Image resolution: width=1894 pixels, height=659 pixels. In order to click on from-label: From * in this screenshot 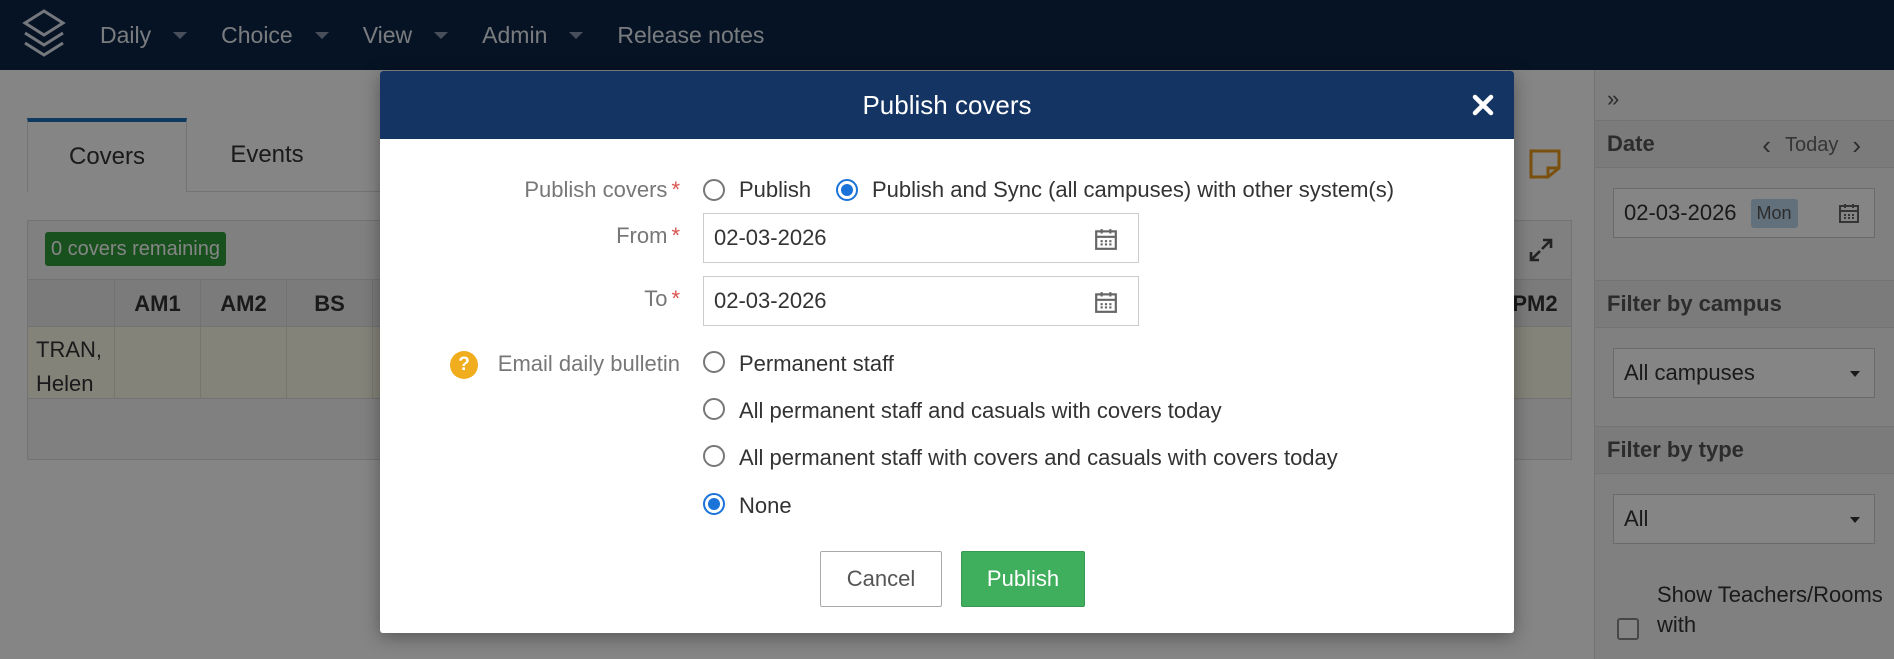, I will do `click(648, 236)`.